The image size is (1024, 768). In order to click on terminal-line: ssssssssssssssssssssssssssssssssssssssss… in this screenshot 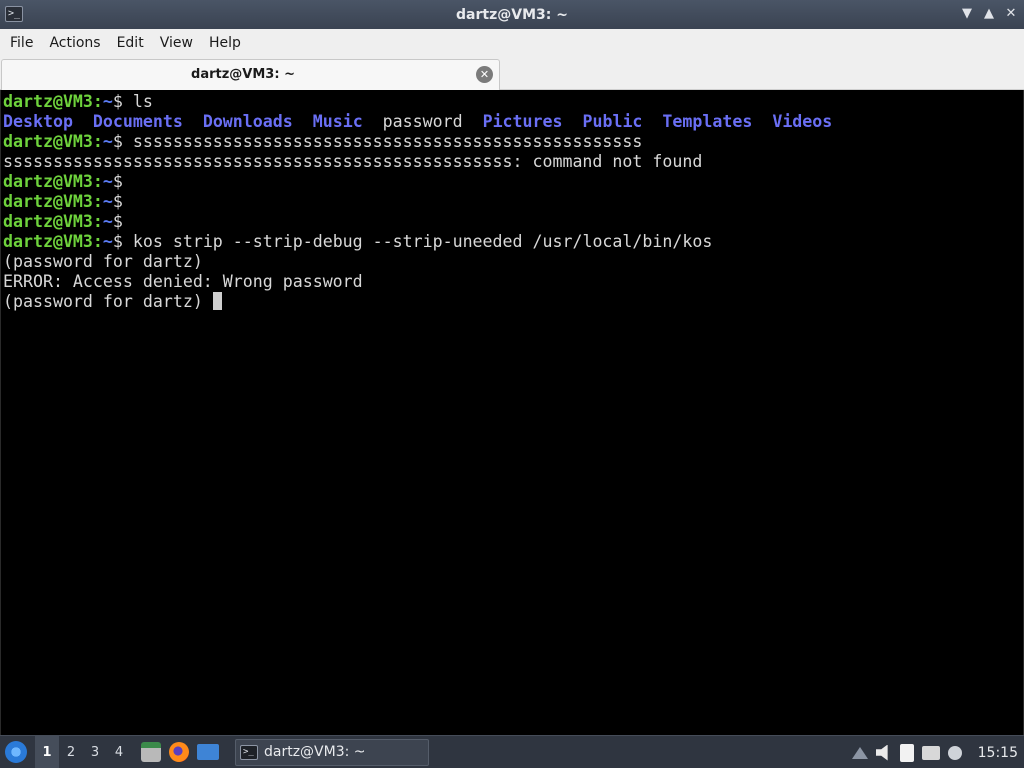, I will do `click(417, 162)`.